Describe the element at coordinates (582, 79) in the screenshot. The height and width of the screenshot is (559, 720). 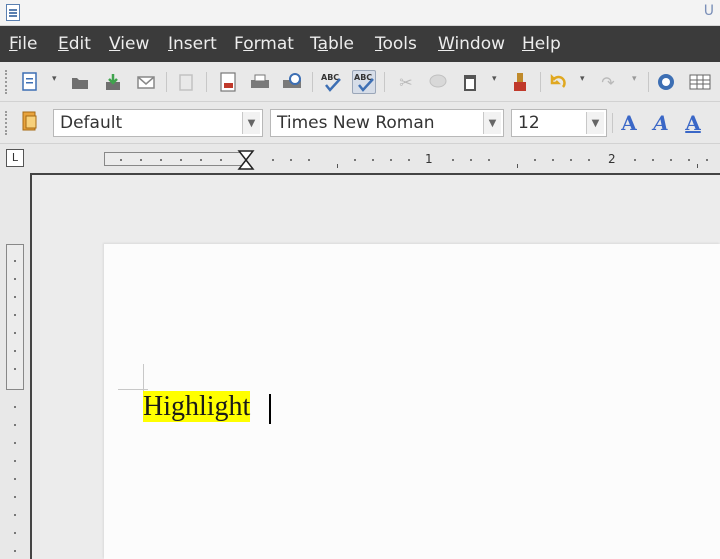
I see `undo-dropdown-arrow: ▾` at that location.